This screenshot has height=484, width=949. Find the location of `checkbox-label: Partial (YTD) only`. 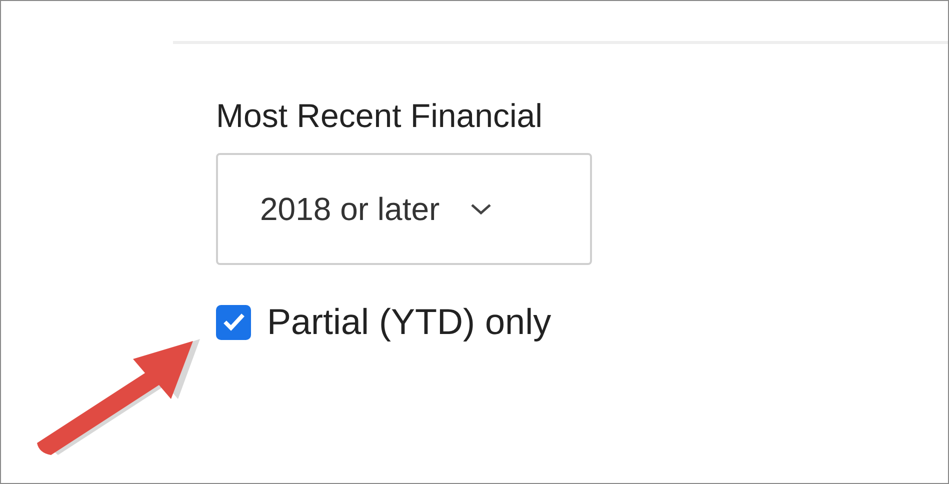

checkbox-label: Partial (YTD) only is located at coordinates (409, 322).